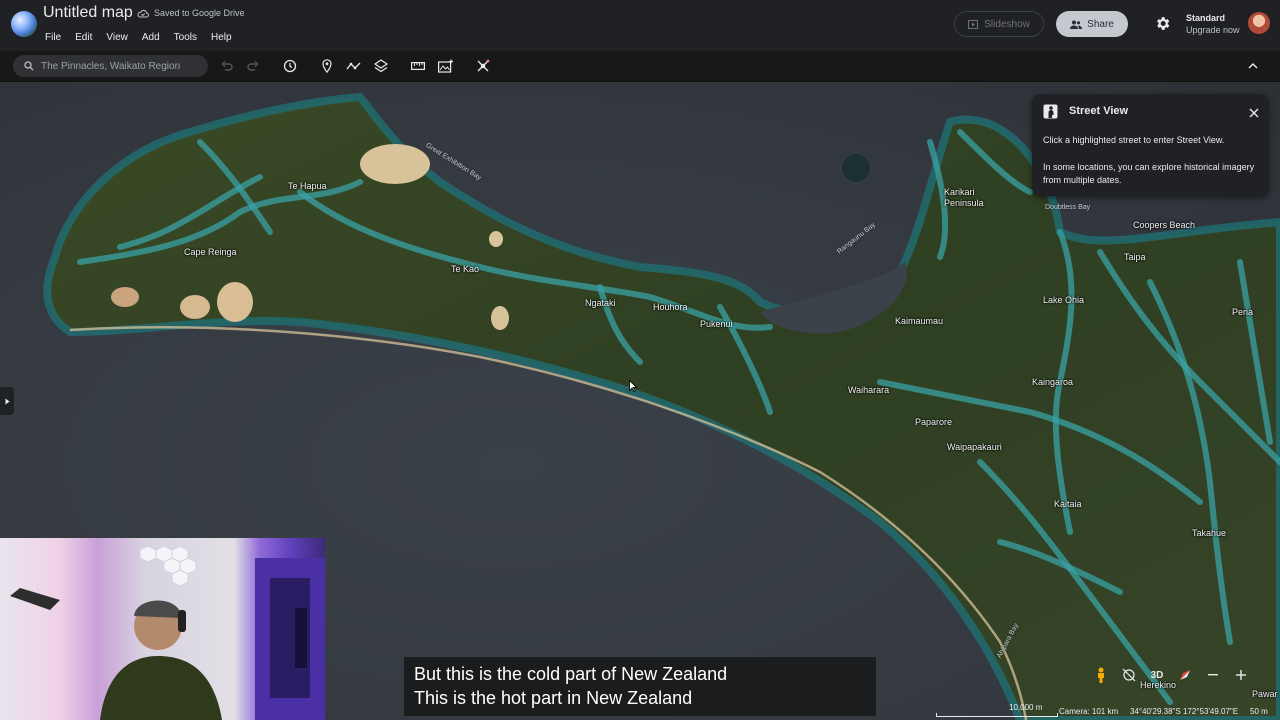 This screenshot has width=1280, height=720. I want to click on place-label-kaimaumau: Kaimaumau, so click(919, 321).